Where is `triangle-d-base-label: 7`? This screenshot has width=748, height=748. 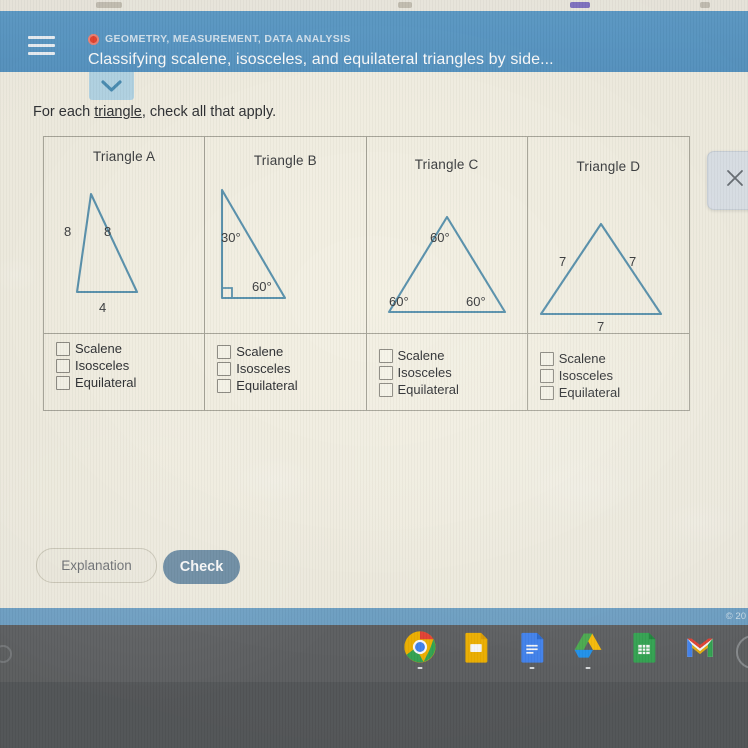
triangle-d-base-label: 7 is located at coordinates (600, 326).